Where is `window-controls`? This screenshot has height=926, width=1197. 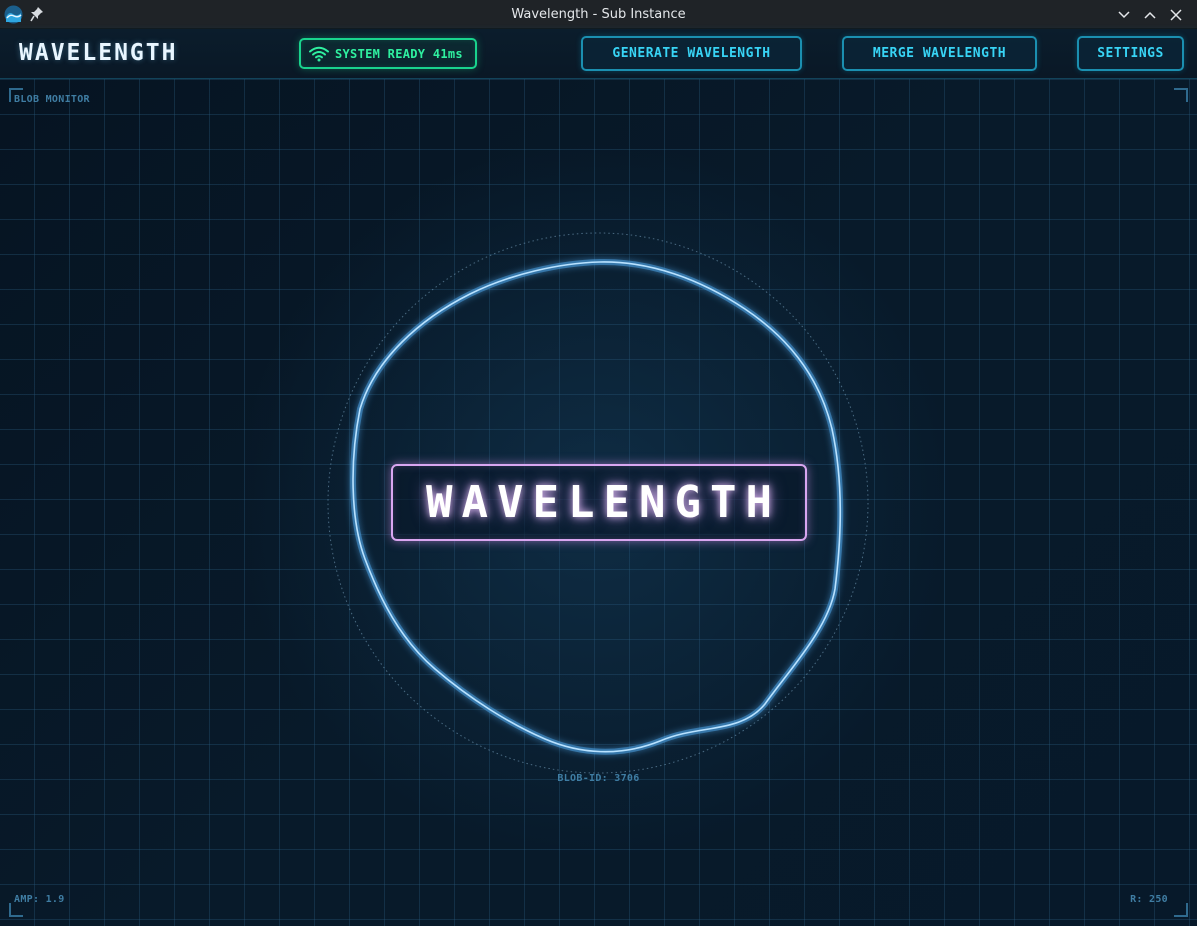
window-controls is located at coordinates (1150, 14).